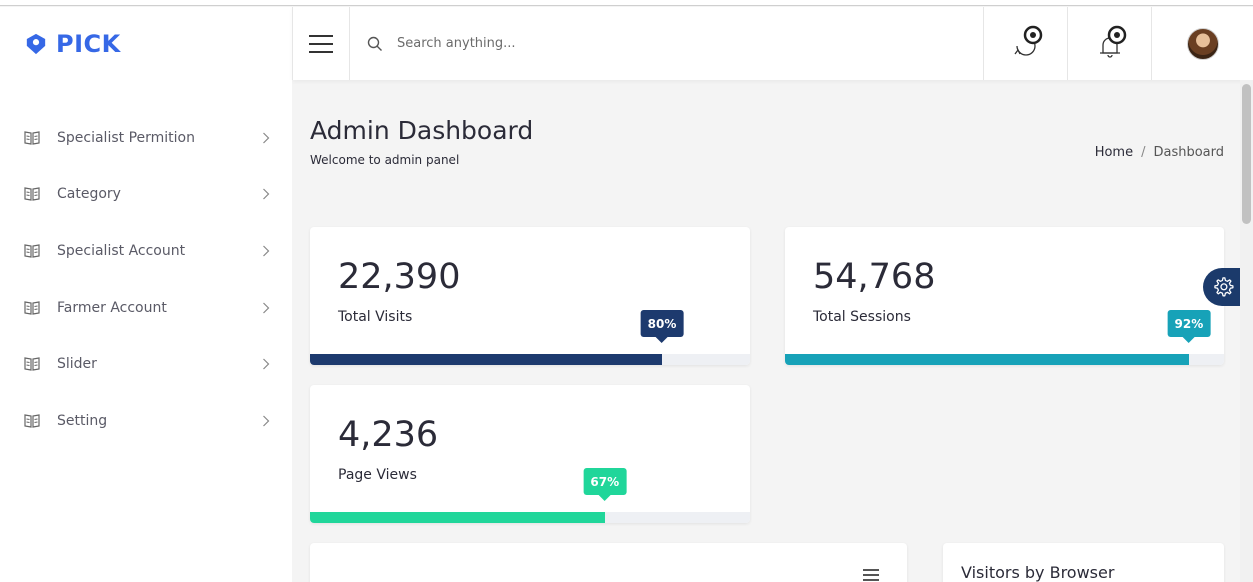  I want to click on sync-icon, so click(1027, 40).